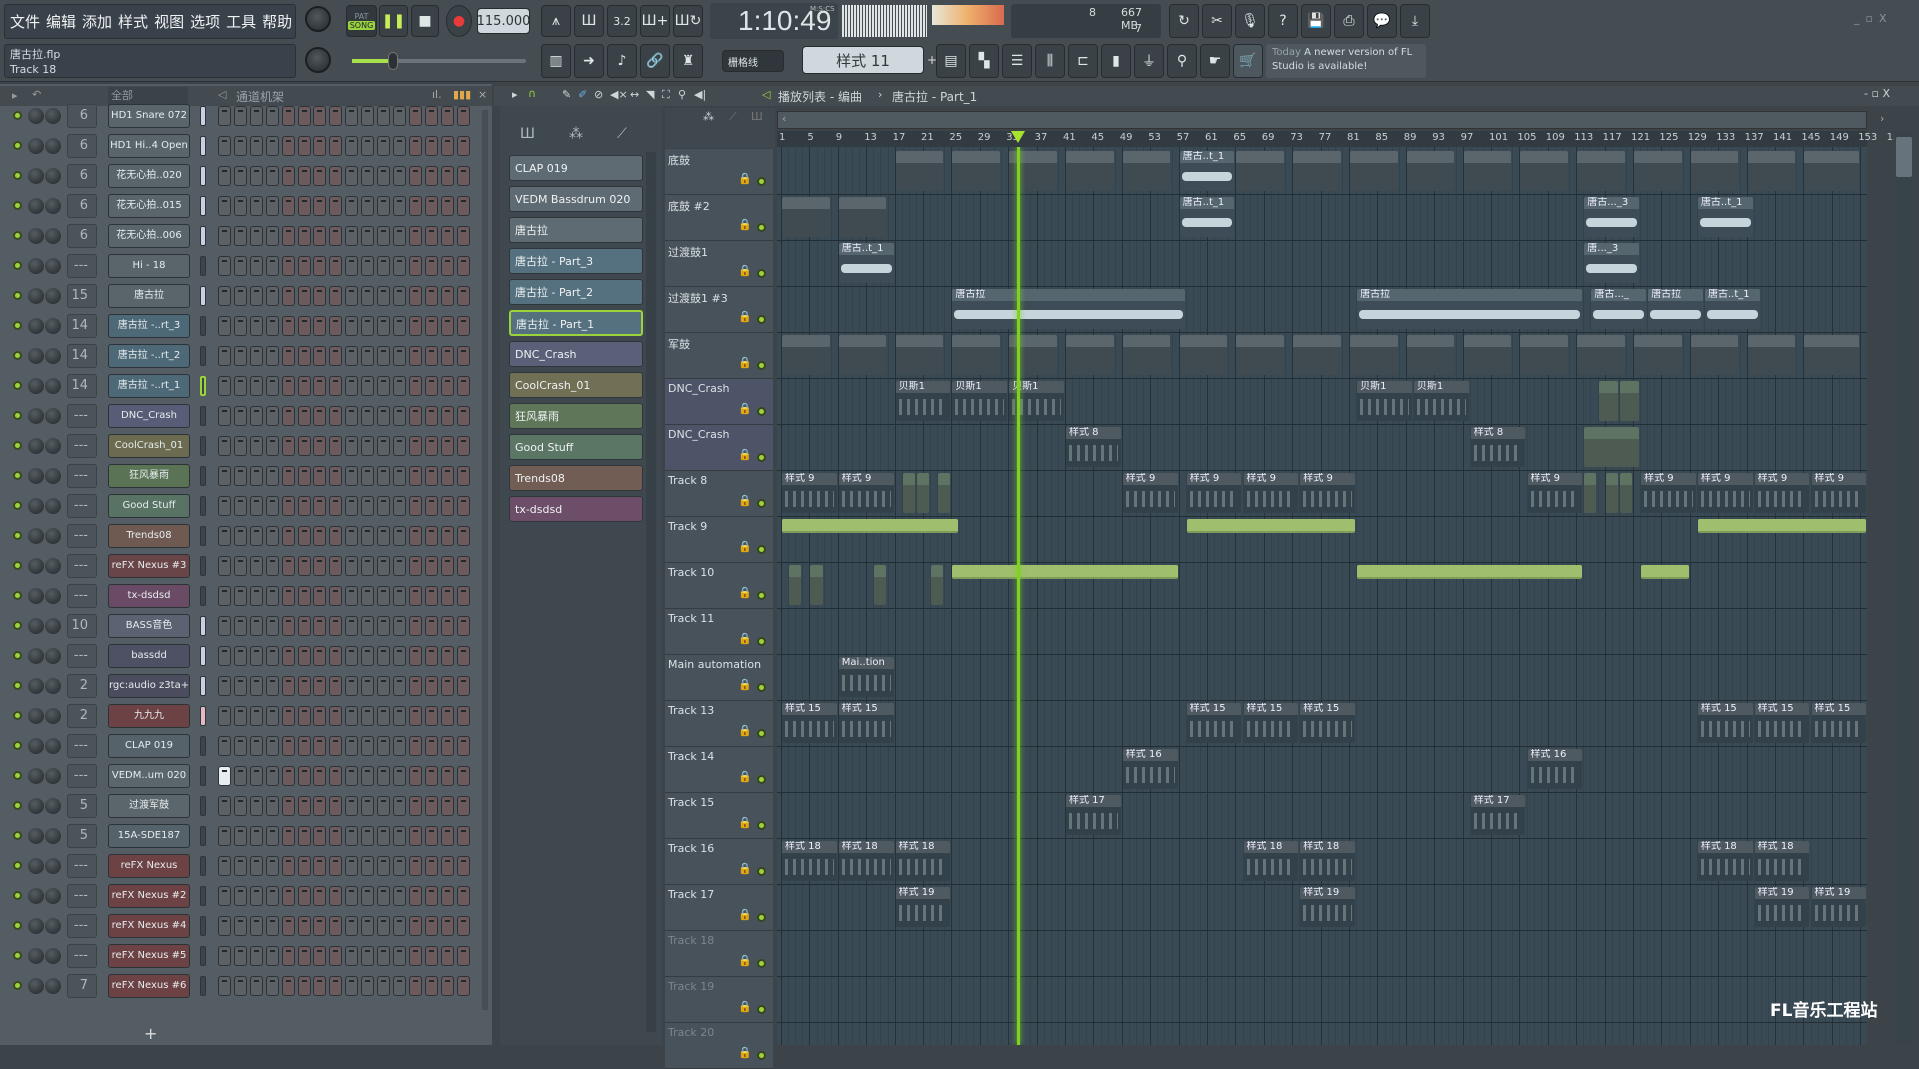 The image size is (1919, 1069). Describe the element at coordinates (515, 94) in the screenshot. I see `playlist-menu-arrow-icon: ▸` at that location.